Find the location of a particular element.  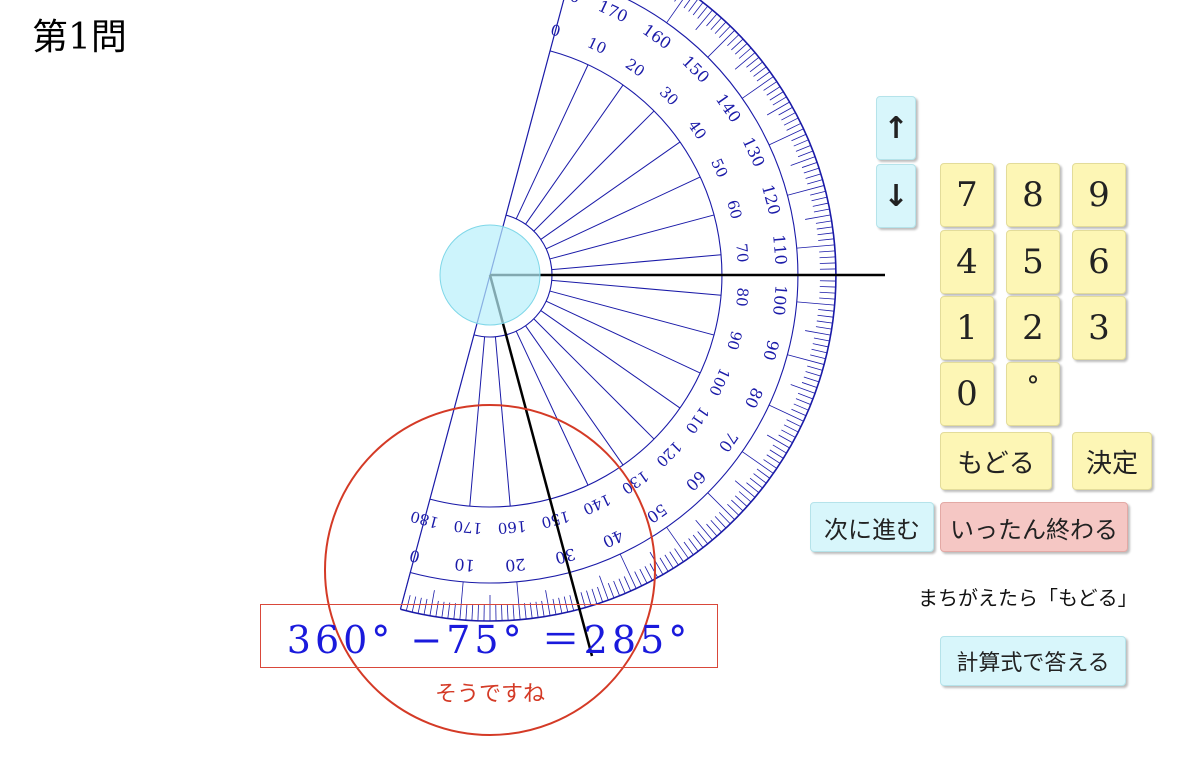

inner-scale-label: 170 is located at coordinates (468, 527).